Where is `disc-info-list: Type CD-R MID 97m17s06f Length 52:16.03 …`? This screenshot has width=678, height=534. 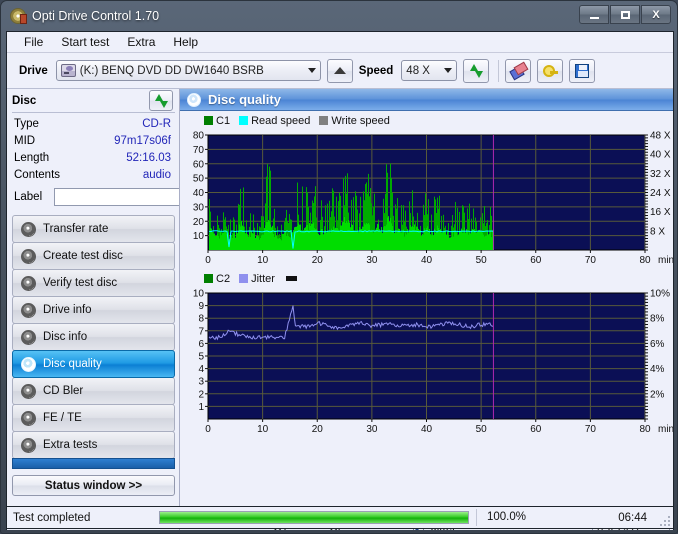 disc-info-list: Type CD-R MID 97m17s06f Length 52:16.03 … is located at coordinates (122, 161).